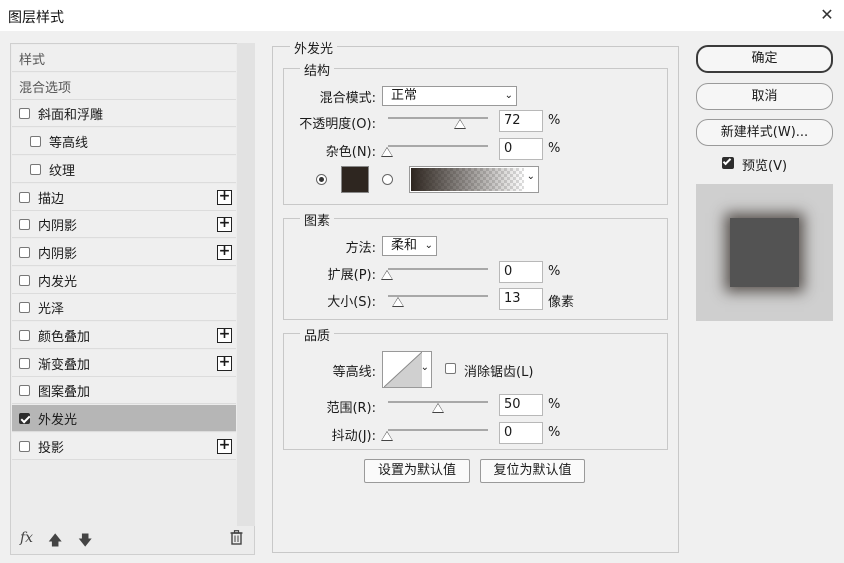 The width and height of the screenshot is (844, 563). Describe the element at coordinates (521, 405) in the screenshot. I see `range-input: 50` at that location.